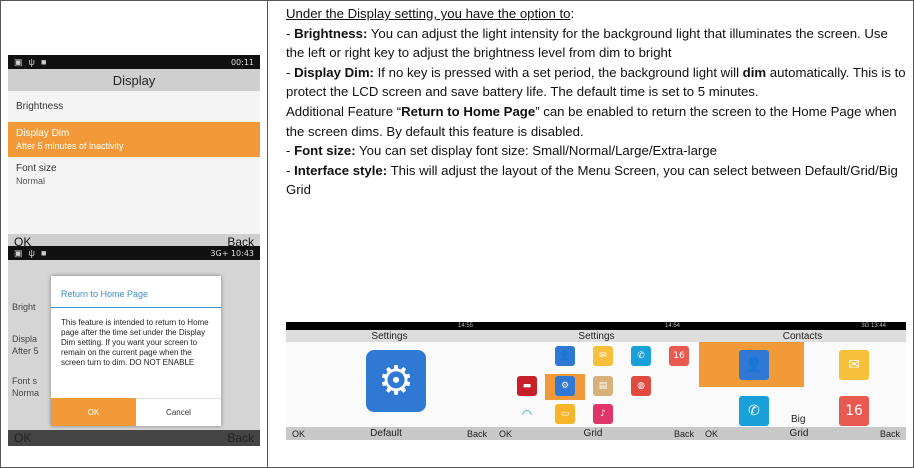 The width and height of the screenshot is (914, 468). What do you see at coordinates (341, 170) in the screenshot?
I see `interface-style-label: Interface style:` at bounding box center [341, 170].